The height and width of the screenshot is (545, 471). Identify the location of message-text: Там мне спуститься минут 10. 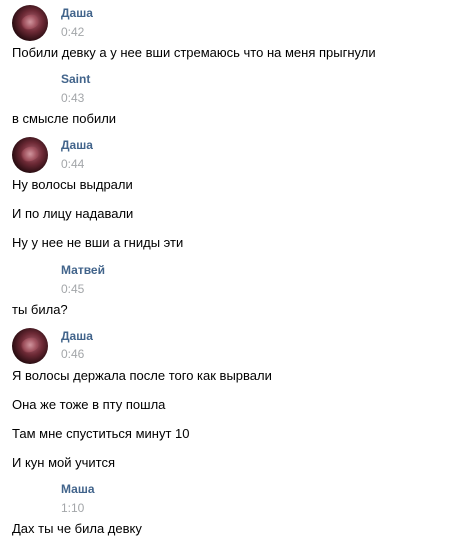
(101, 433).